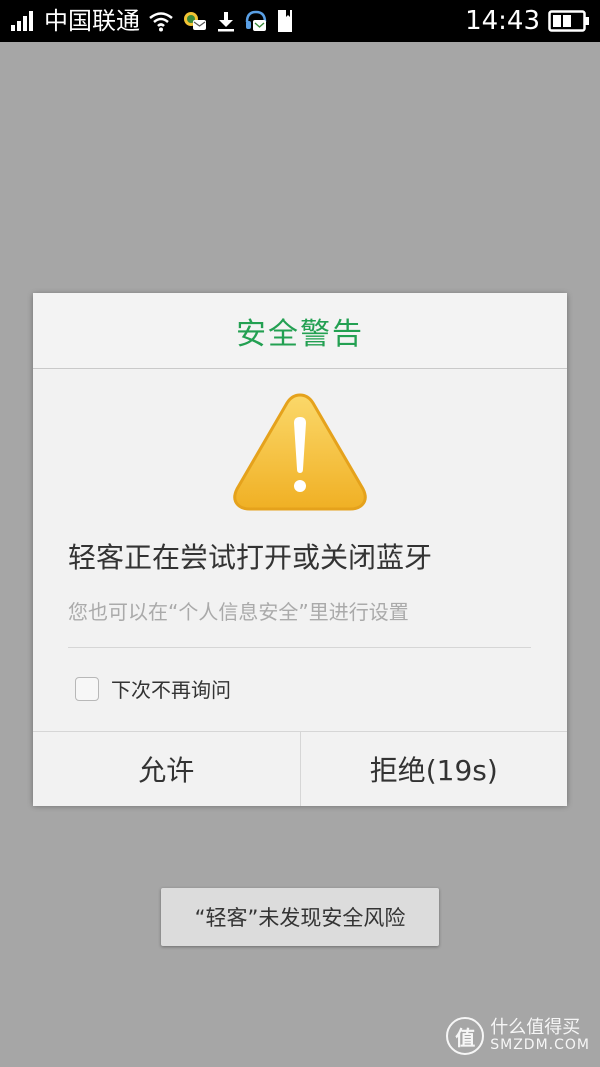 This screenshot has height=1067, width=600. I want to click on download-icon, so click(226, 21).